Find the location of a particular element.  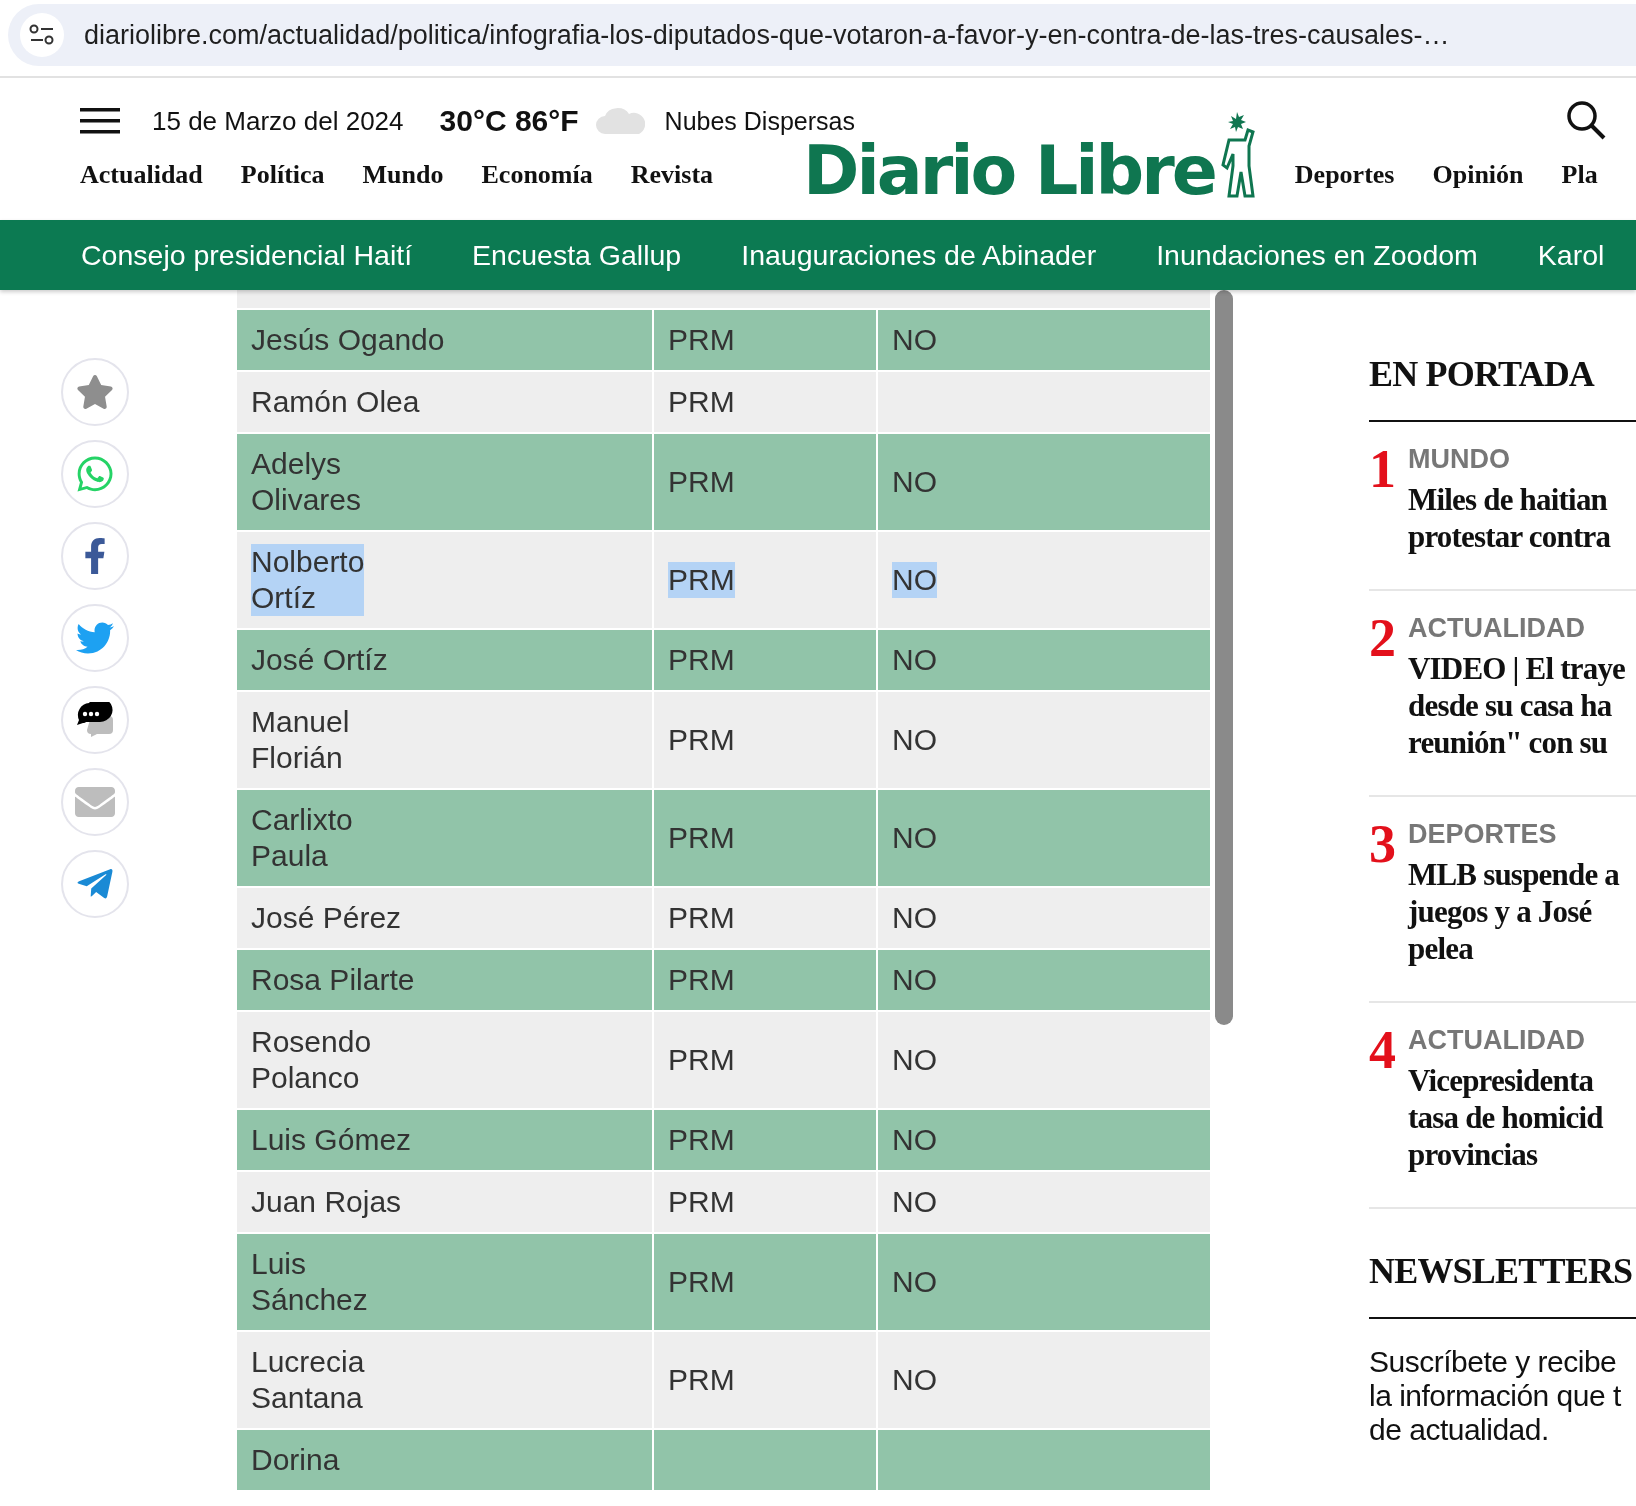

trending-link: Karol is located at coordinates (1571, 255).